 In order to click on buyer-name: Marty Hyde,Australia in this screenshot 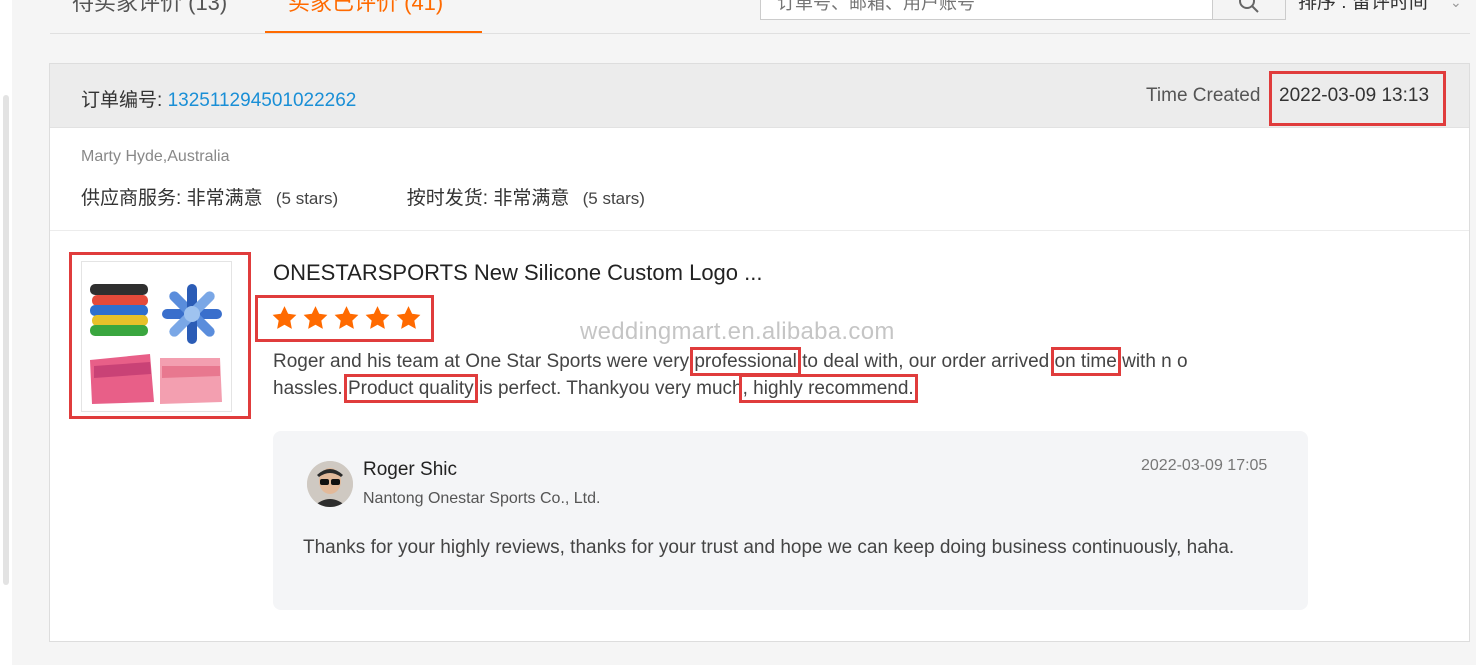, I will do `click(155, 156)`.